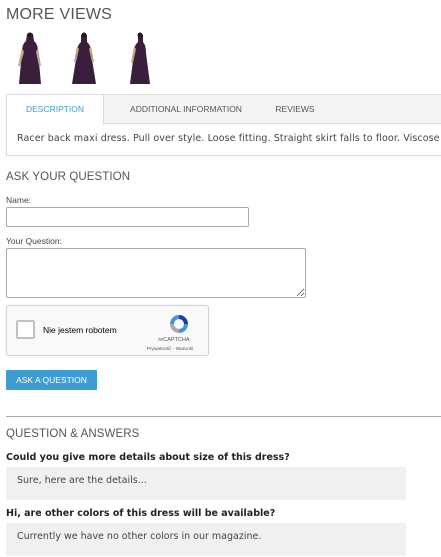  I want to click on name-field, so click(127, 217).